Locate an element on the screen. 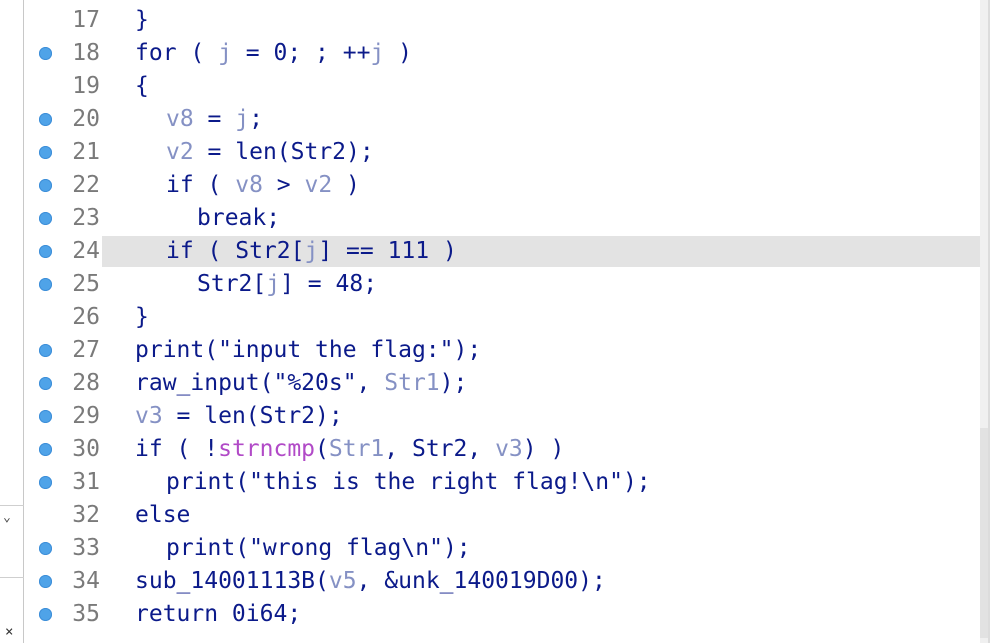 This screenshot has width=998, height=643. code-token: > is located at coordinates (283, 185).